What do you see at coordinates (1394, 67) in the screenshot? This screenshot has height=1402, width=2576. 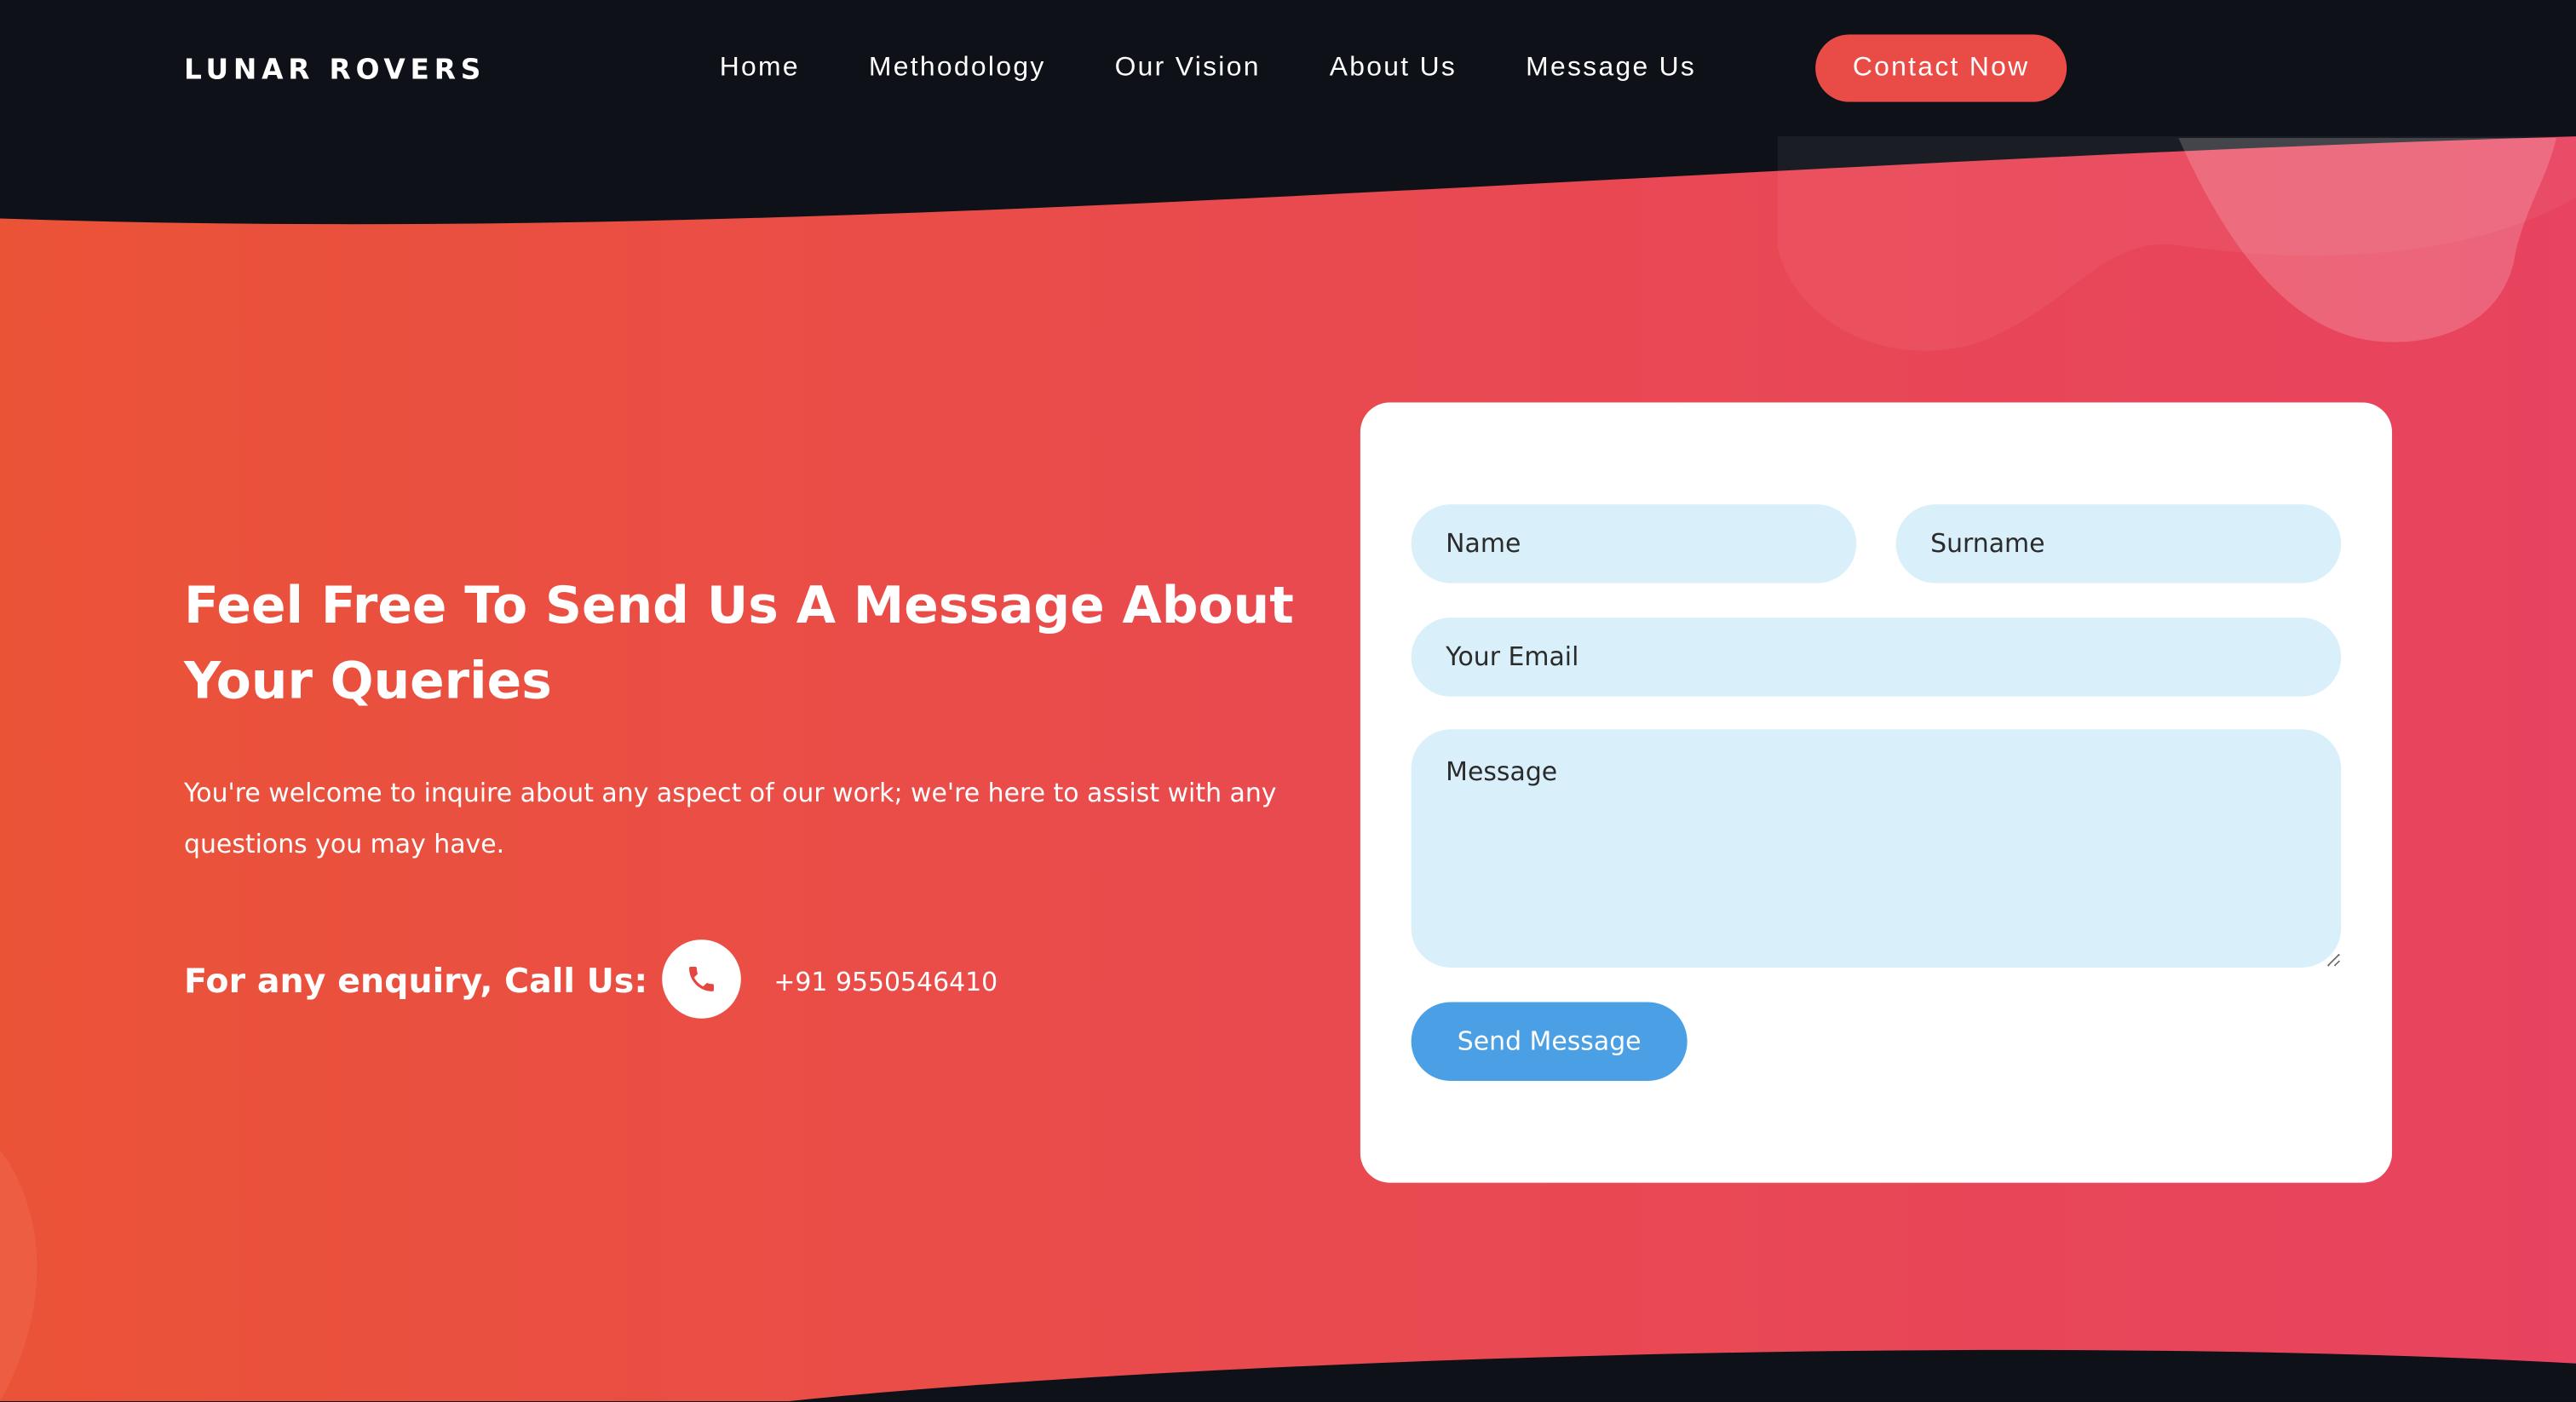 I see `nav-item-about-us: About Us` at bounding box center [1394, 67].